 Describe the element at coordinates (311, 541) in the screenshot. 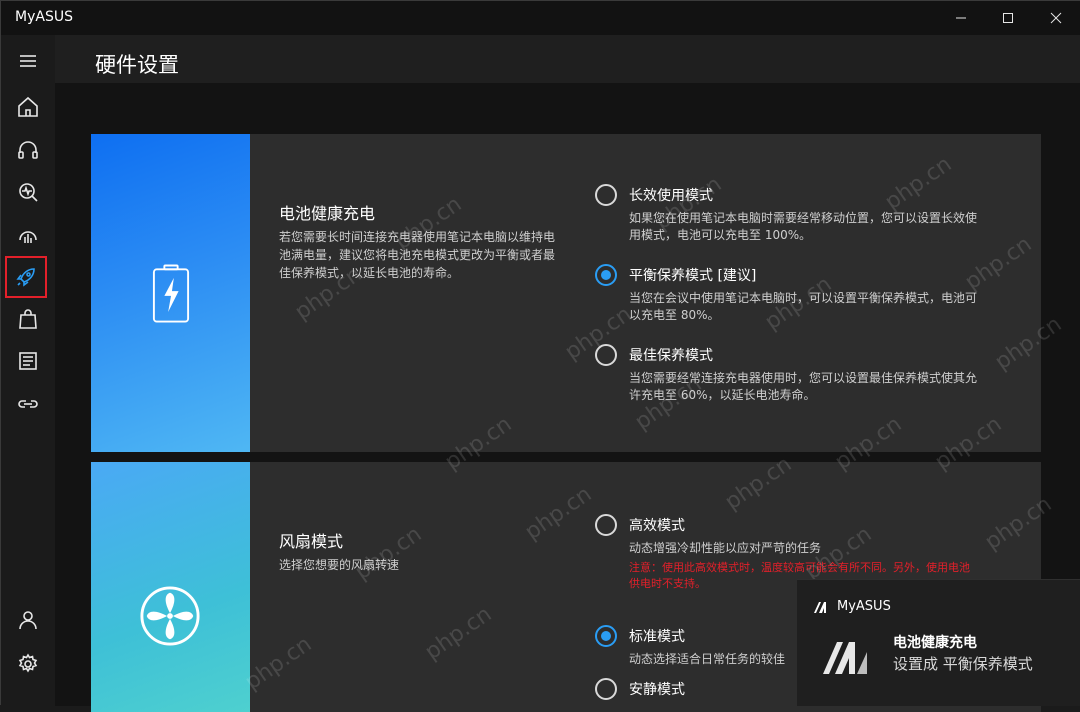

I see `fan-title: 风扇模式` at that location.